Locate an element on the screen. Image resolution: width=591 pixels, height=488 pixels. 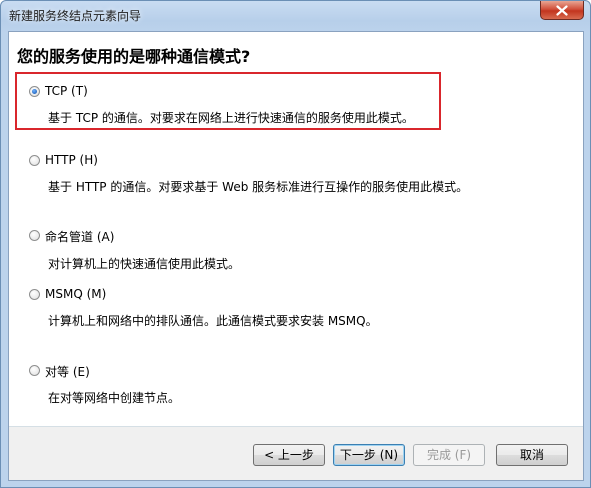
close-button is located at coordinates (562, 10).